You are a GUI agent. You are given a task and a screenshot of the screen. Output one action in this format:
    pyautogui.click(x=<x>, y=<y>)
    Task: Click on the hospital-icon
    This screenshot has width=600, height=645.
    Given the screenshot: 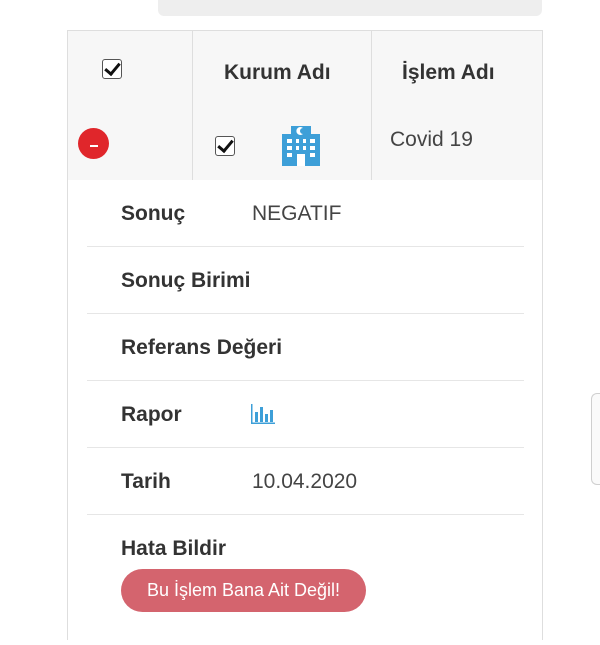 What is the action you would take?
    pyautogui.click(x=301, y=146)
    